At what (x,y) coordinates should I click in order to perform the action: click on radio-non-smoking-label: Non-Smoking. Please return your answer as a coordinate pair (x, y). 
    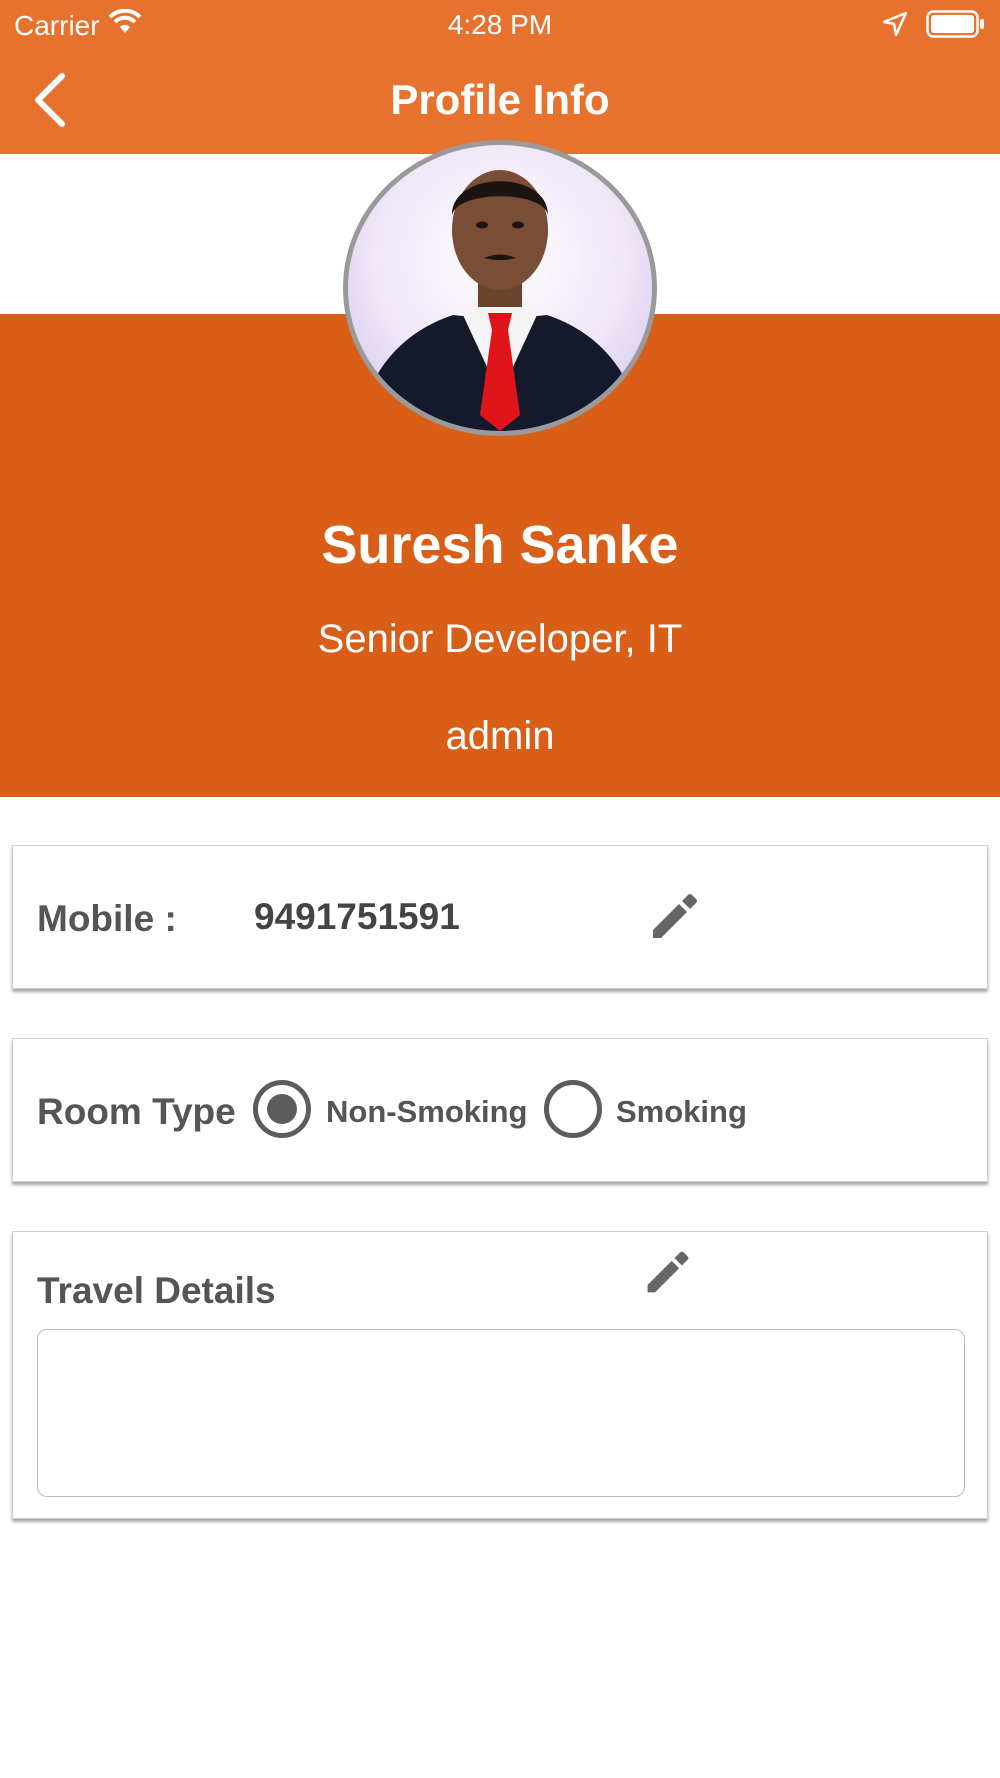
    Looking at the image, I should click on (427, 1112).